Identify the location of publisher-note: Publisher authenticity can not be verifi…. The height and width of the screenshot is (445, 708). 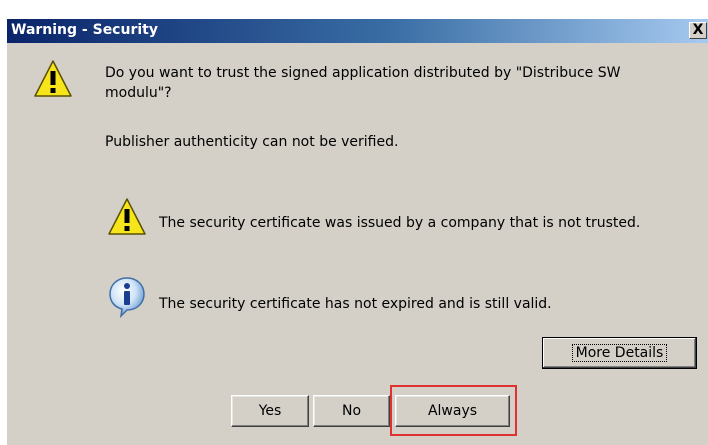
(252, 142).